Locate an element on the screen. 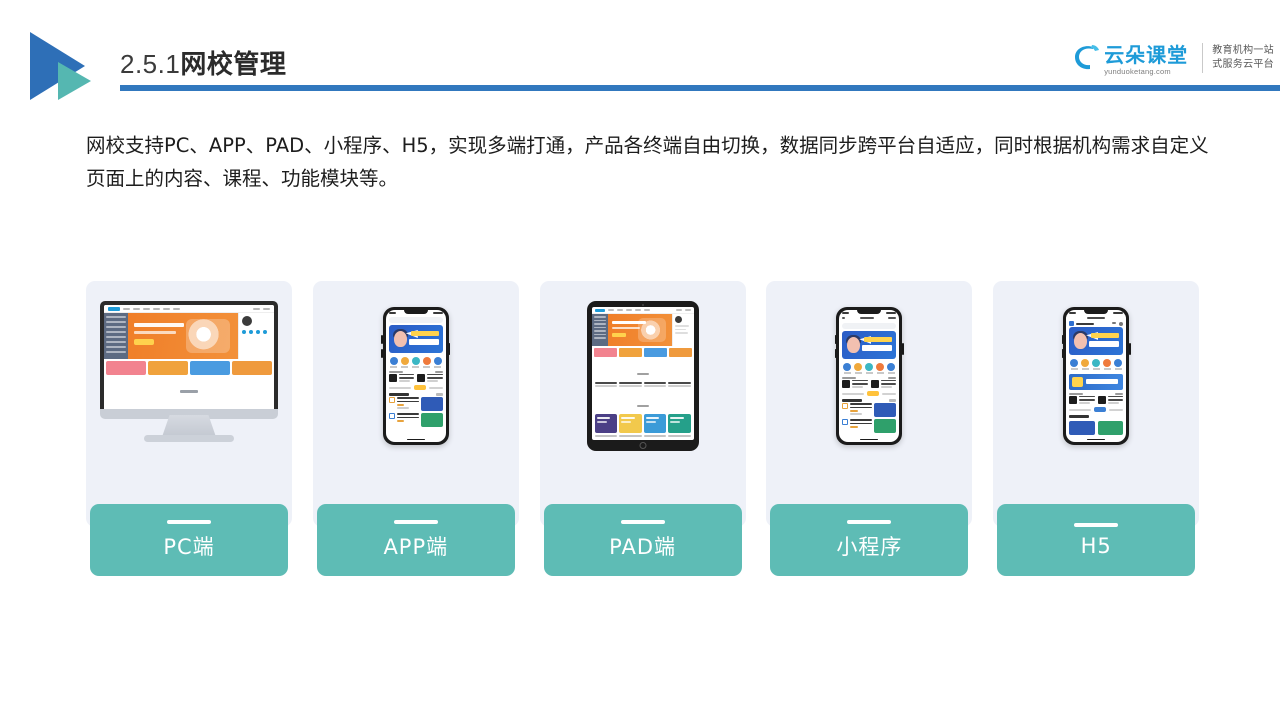  device-label-button-miniprogram: 小程序 is located at coordinates (869, 540).